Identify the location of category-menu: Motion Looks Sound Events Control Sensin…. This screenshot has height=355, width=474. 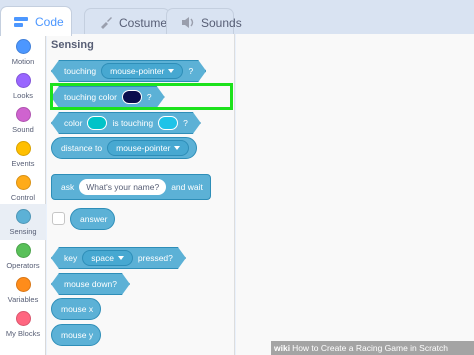
(23, 194).